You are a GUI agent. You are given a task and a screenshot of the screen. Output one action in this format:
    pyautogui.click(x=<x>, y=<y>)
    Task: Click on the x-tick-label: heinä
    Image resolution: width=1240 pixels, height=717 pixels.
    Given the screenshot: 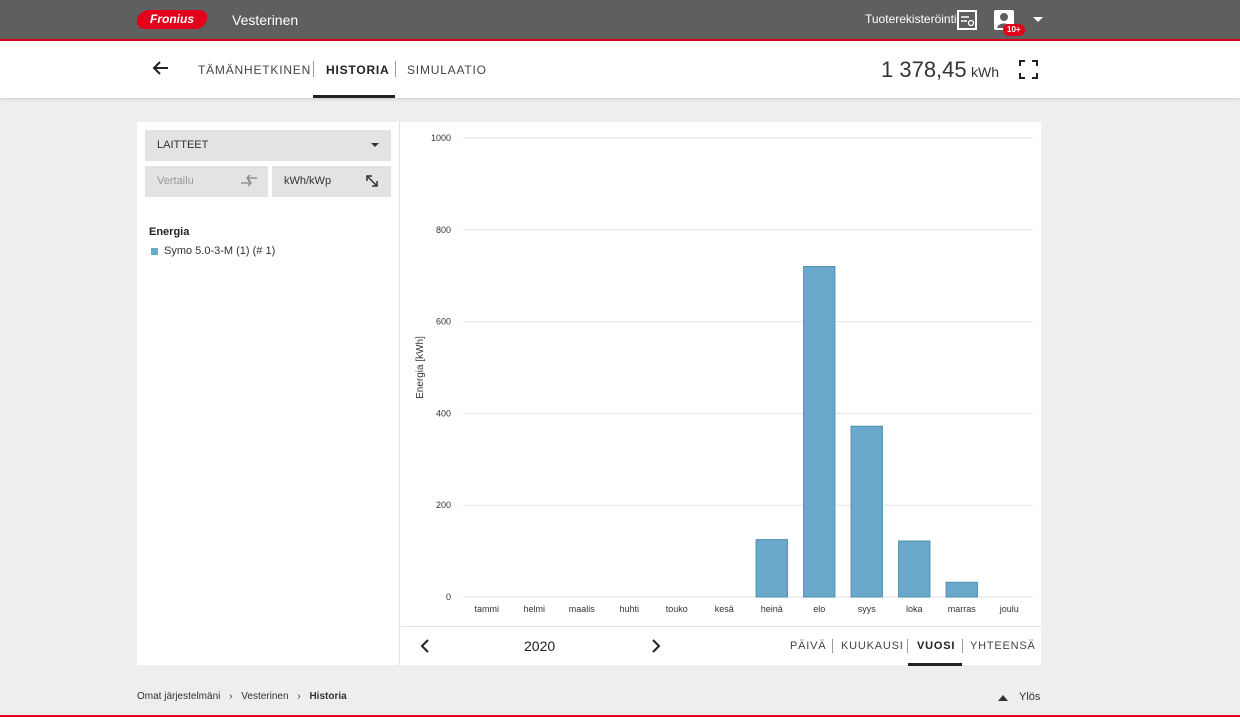 What is the action you would take?
    pyautogui.click(x=772, y=609)
    